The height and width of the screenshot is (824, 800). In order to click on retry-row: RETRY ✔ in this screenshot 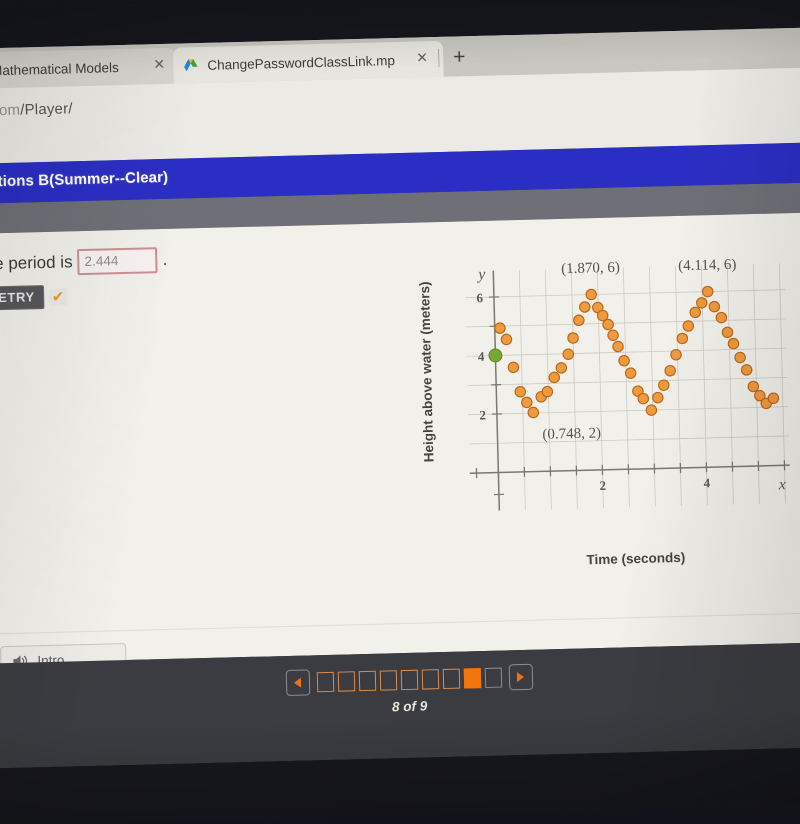, I will do `click(34, 297)`.